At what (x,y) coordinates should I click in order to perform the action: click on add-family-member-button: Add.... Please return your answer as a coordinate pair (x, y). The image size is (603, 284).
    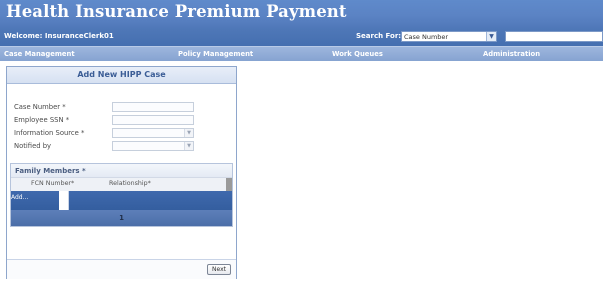
    Looking at the image, I should click on (19, 197).